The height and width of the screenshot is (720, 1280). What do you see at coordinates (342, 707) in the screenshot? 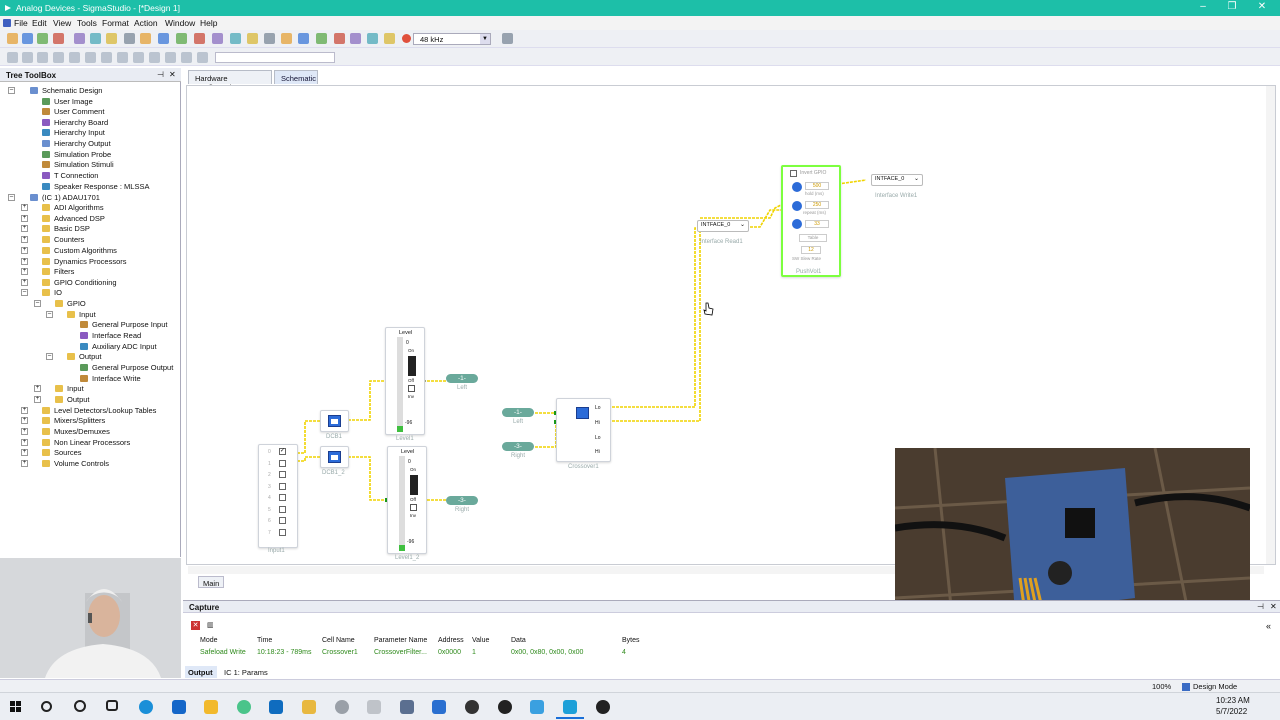
I see `app-icon-gray` at bounding box center [342, 707].